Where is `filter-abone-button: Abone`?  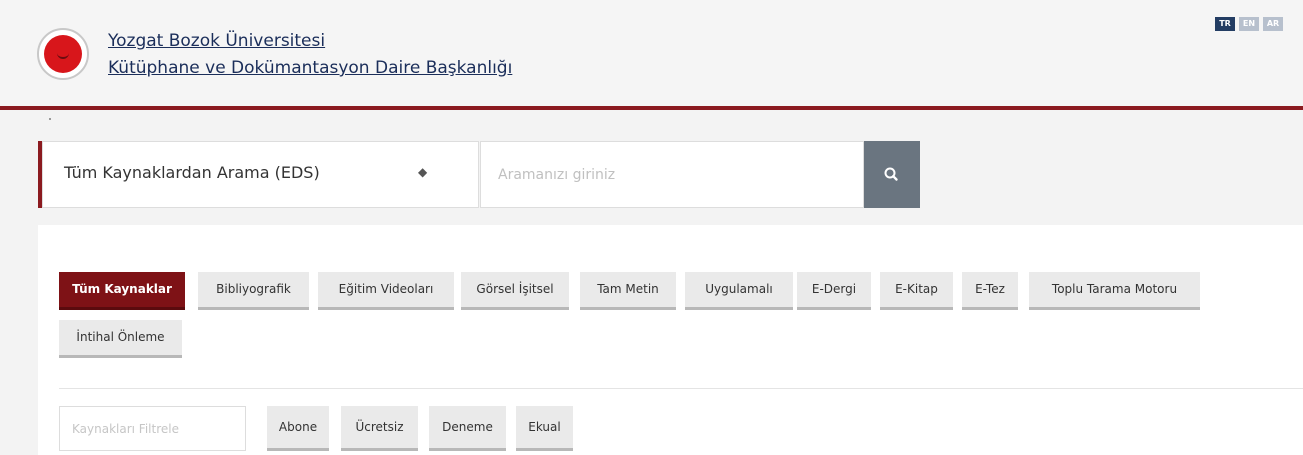
filter-abone-button: Abone is located at coordinates (298, 428).